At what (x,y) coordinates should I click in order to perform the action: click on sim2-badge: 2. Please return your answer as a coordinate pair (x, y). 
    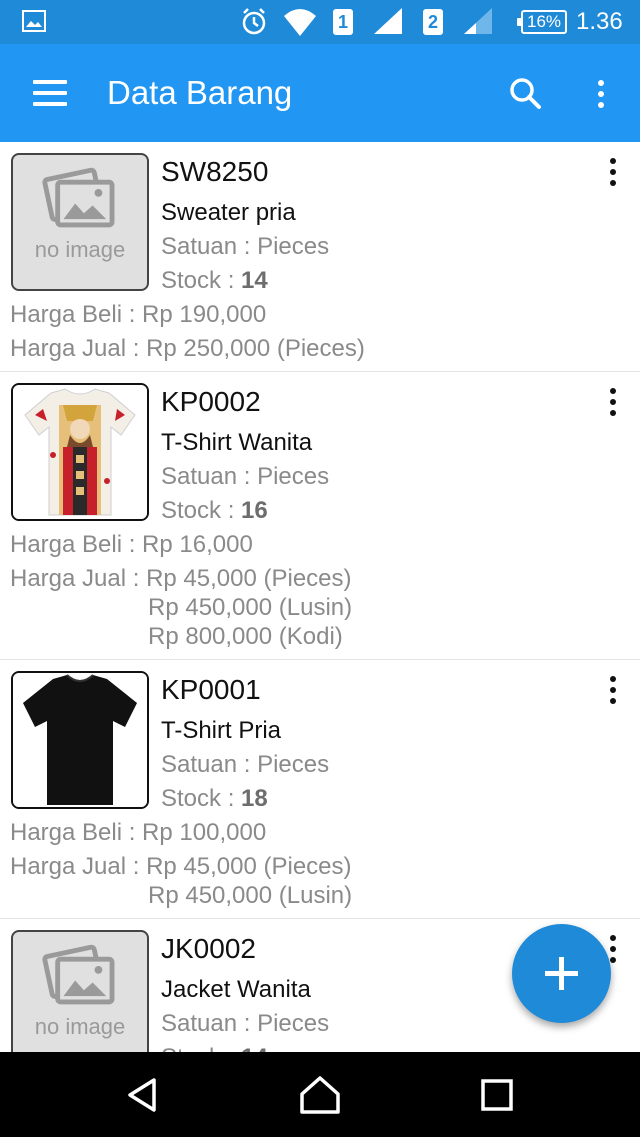
    Looking at the image, I should click on (433, 22).